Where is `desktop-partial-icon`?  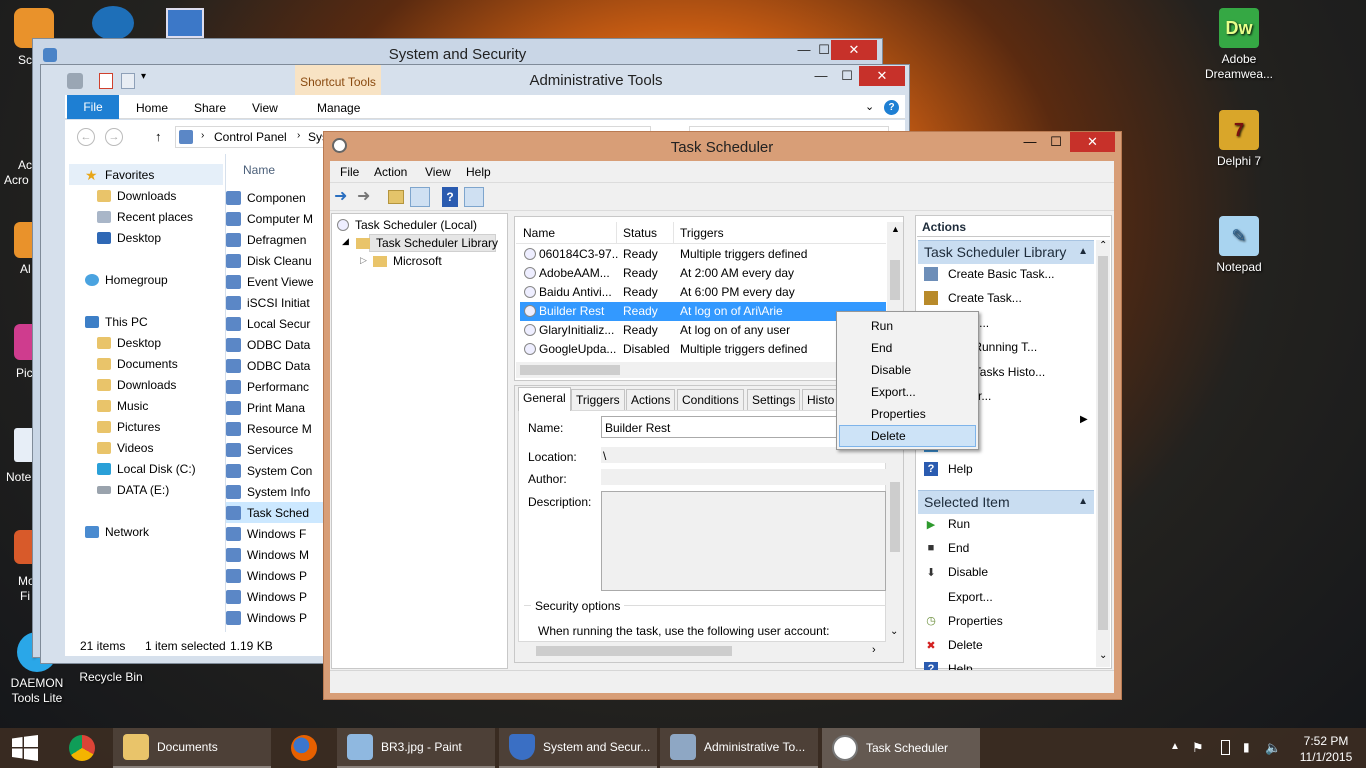 desktop-partial-icon is located at coordinates (113, 23).